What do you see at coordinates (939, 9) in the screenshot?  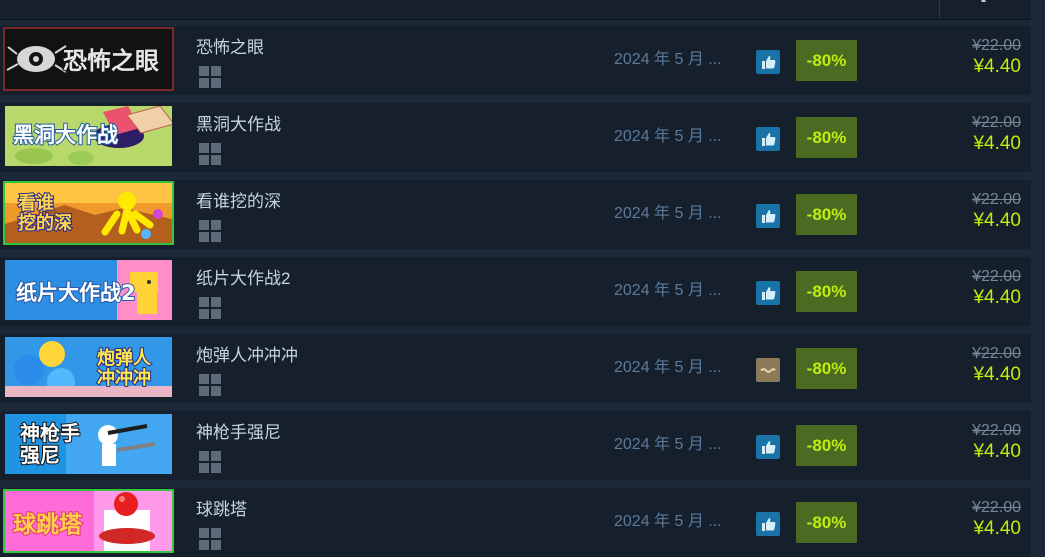 I see `header-divider` at bounding box center [939, 9].